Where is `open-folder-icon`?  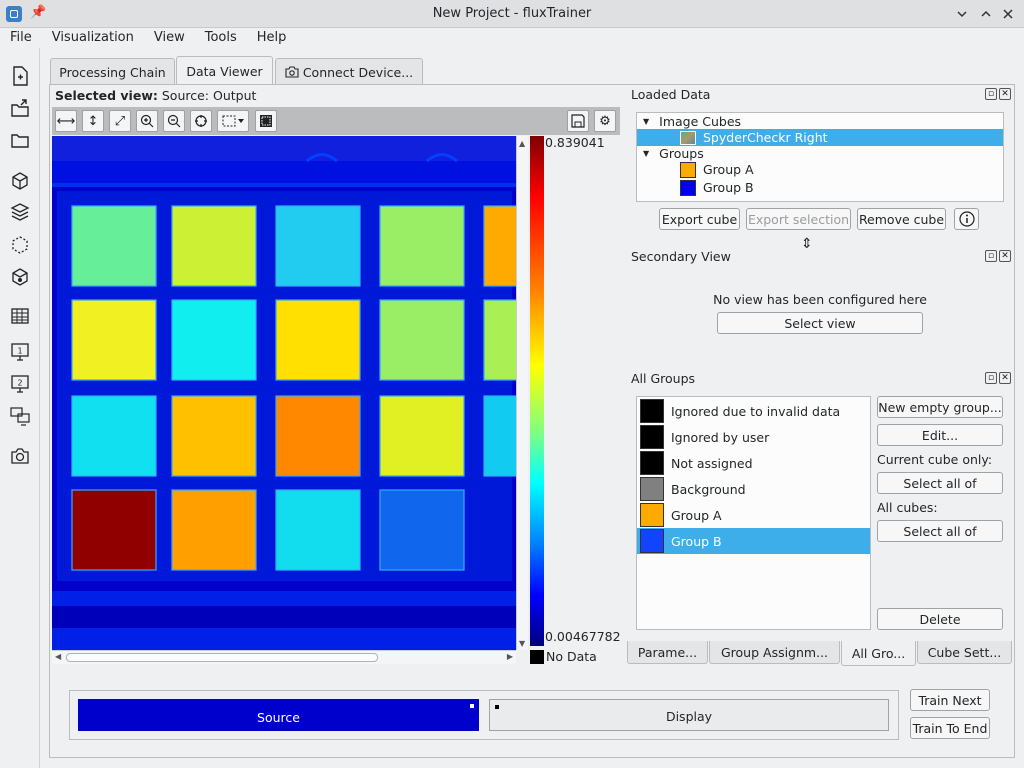
open-folder-icon is located at coordinates (20, 140).